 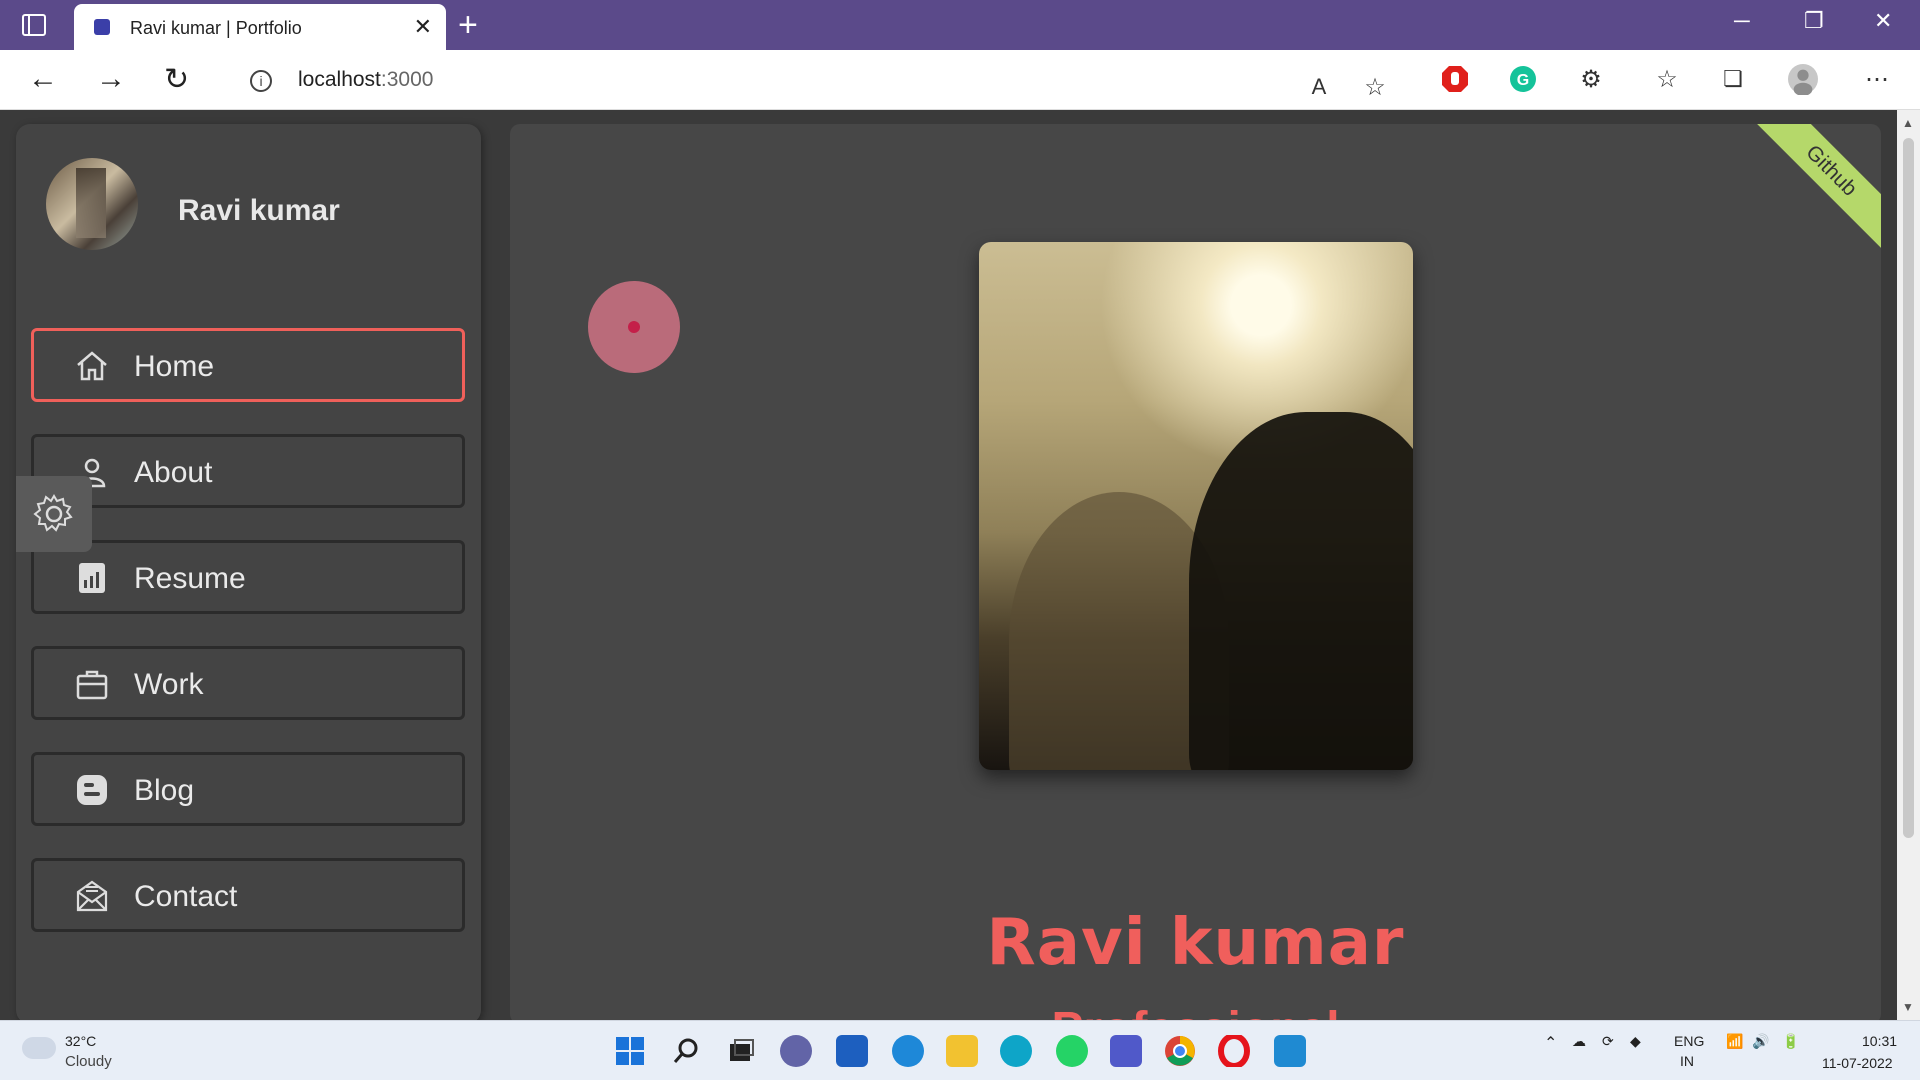 I want to click on nav-label: Blog, so click(x=164, y=790).